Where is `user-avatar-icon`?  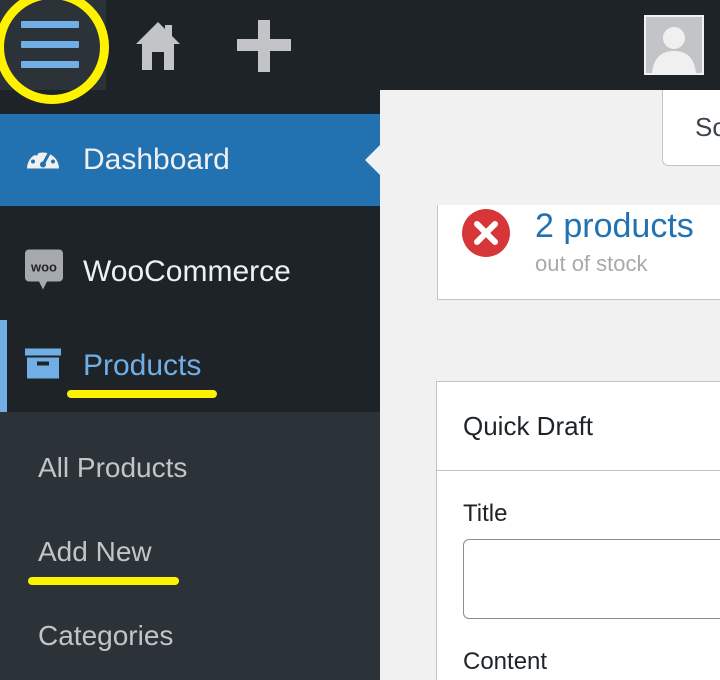 user-avatar-icon is located at coordinates (674, 45).